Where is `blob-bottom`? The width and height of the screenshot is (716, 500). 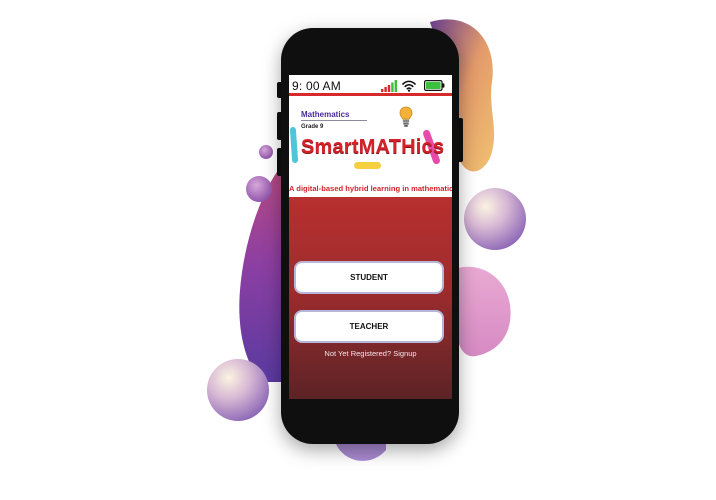 blob-bottom is located at coordinates (361, 452).